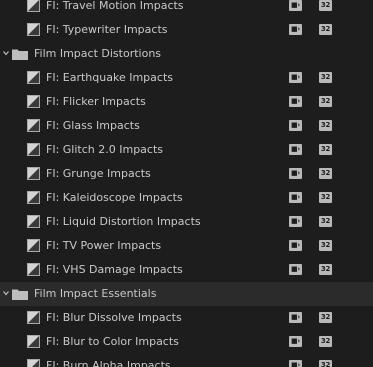  I want to click on effect-label: FI: VHS Damage Impacts, so click(114, 269).